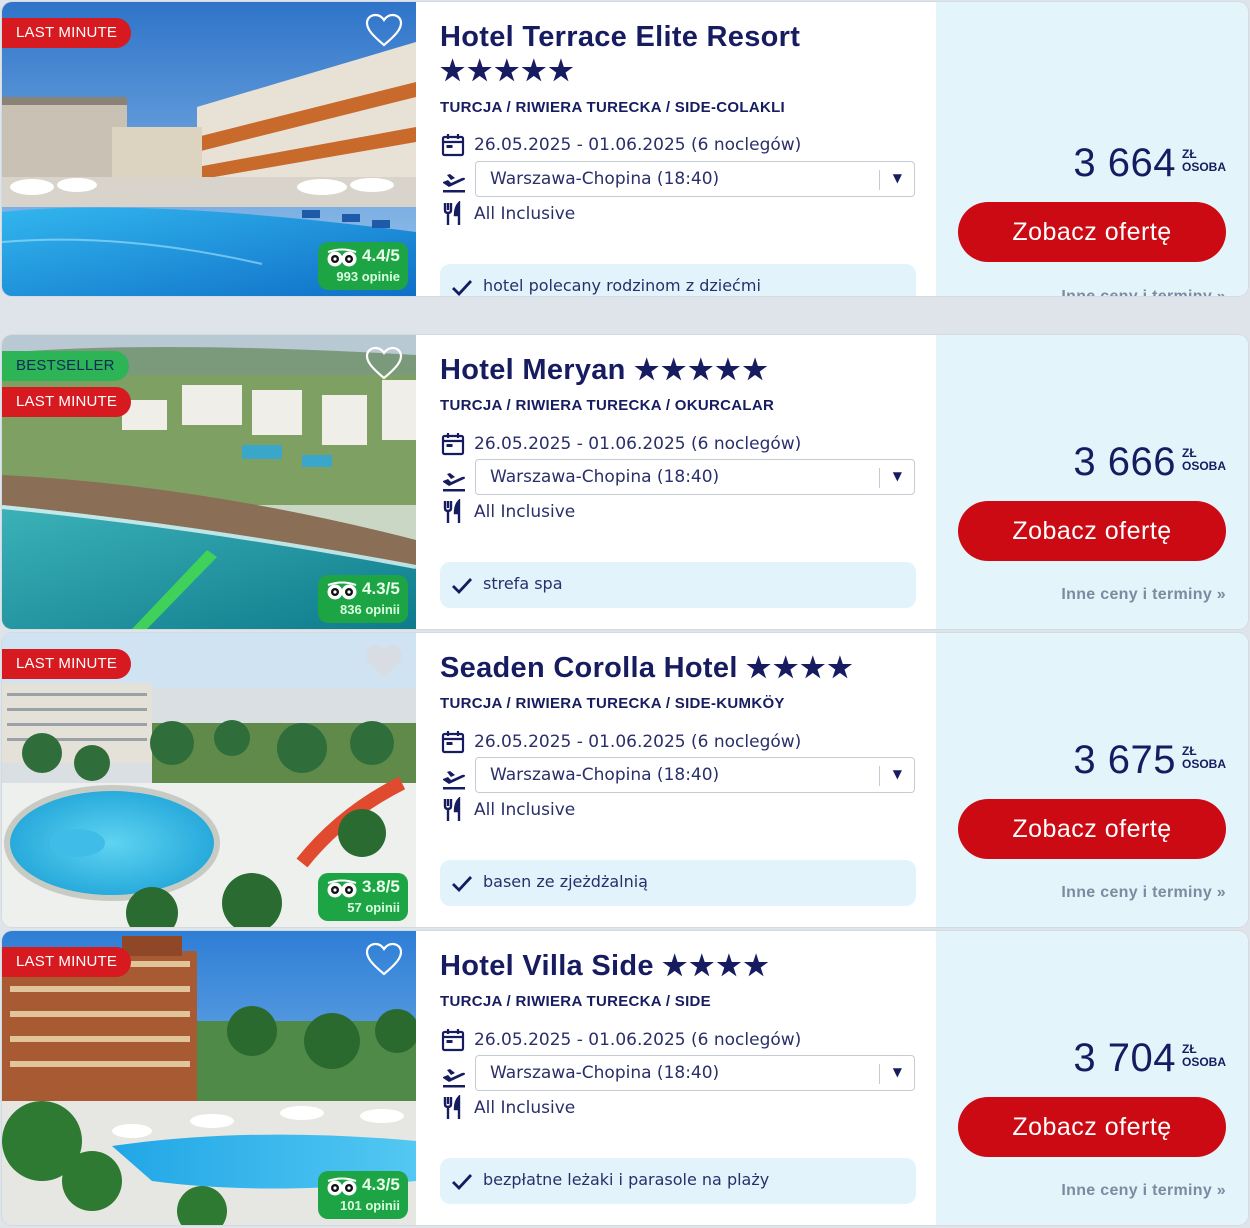  What do you see at coordinates (1149, 462) in the screenshot?
I see `price-amount: 3 666 ZŁ OSOBA` at bounding box center [1149, 462].